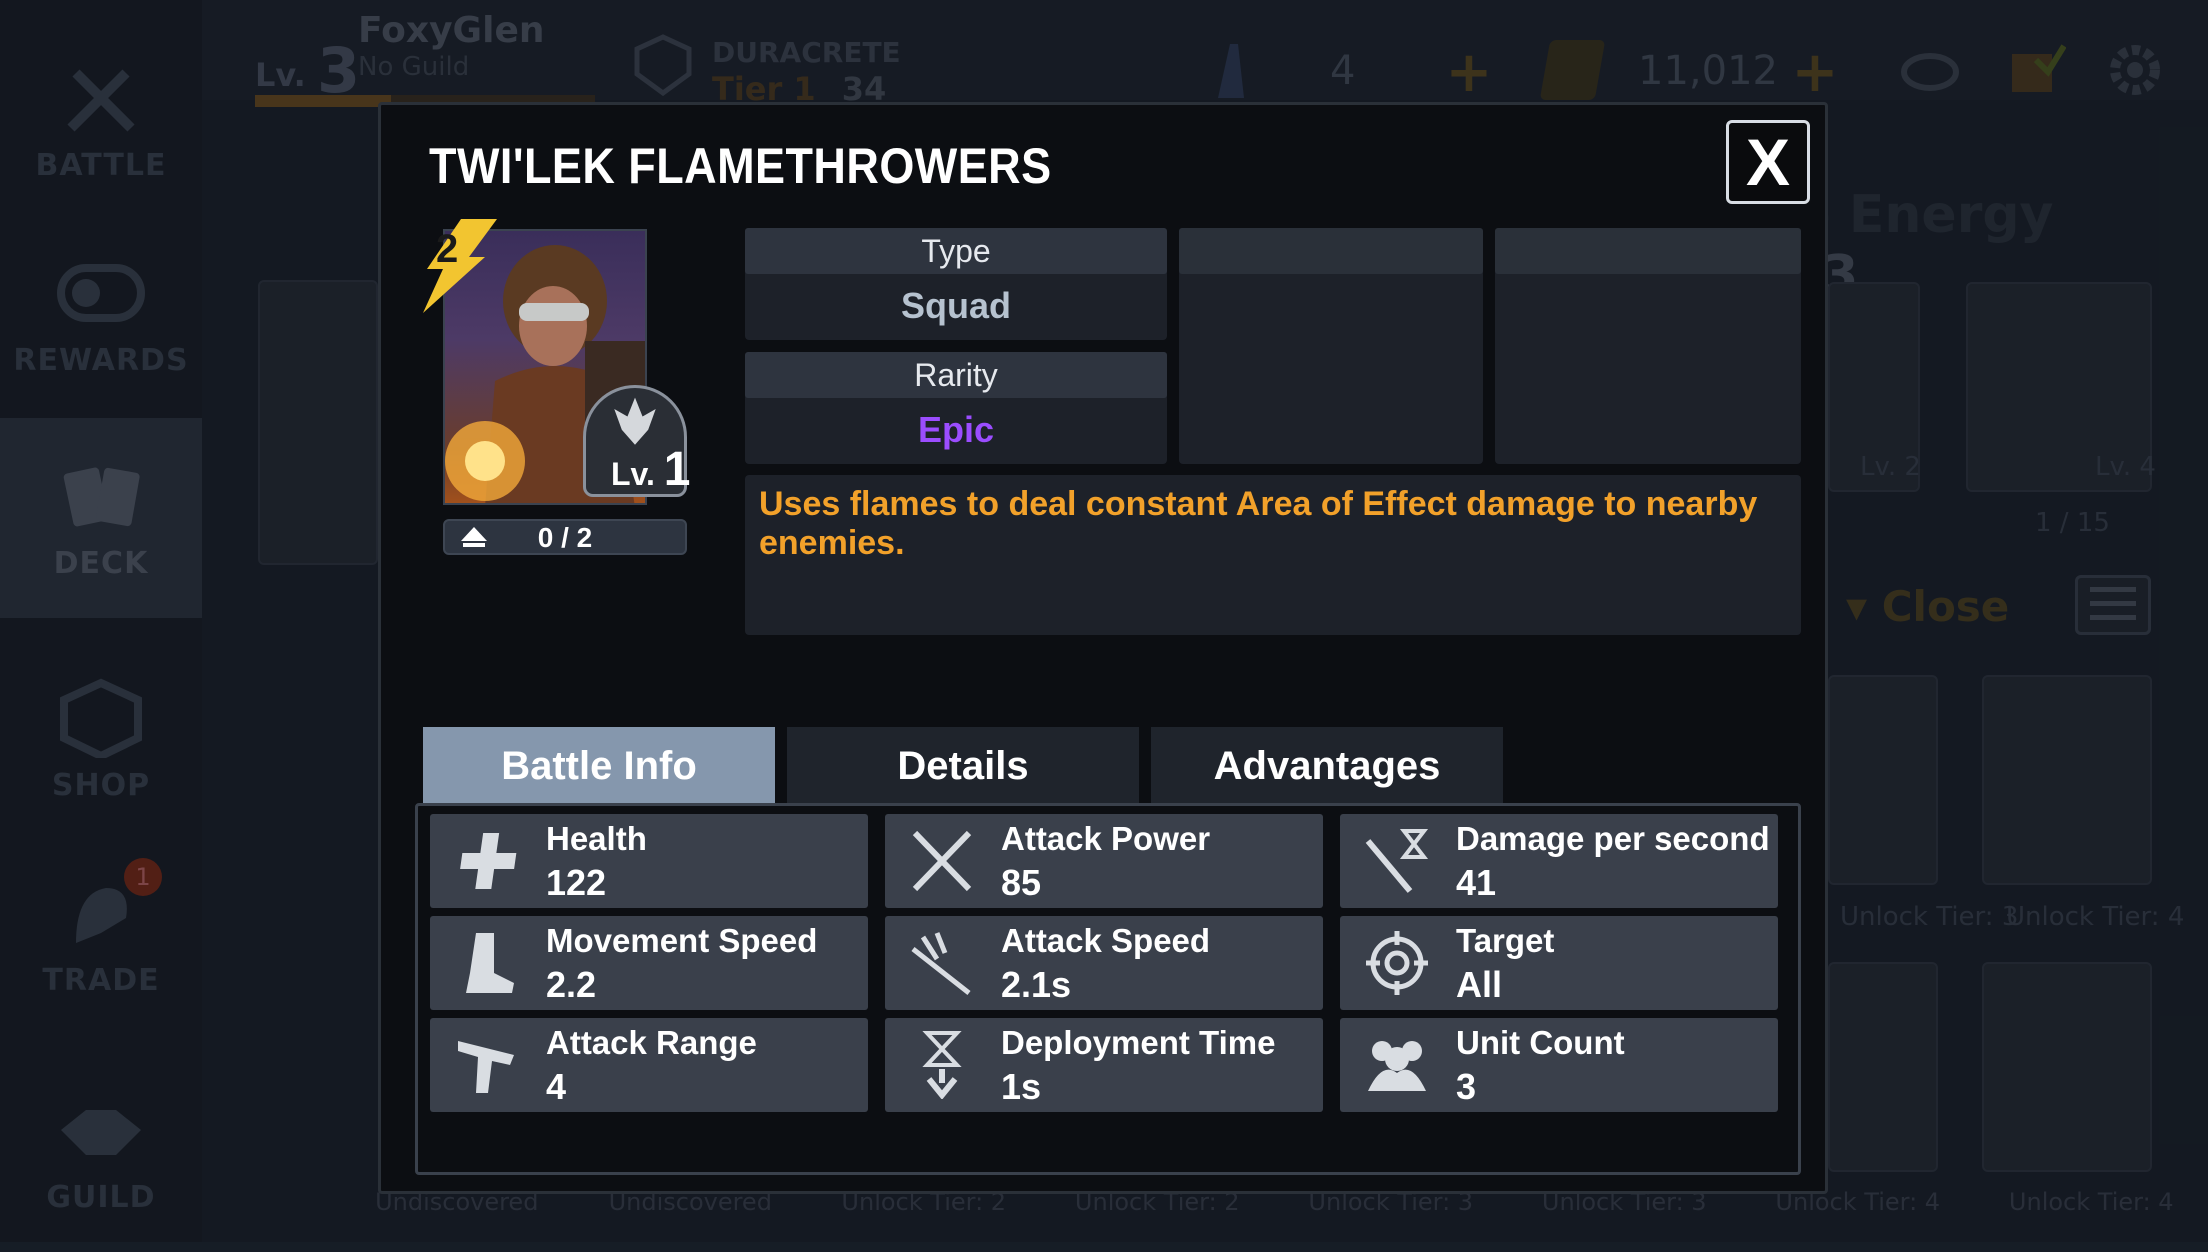 This screenshot has height=1252, width=2208. I want to click on stat-label: Deployment Time, so click(1138, 1043).